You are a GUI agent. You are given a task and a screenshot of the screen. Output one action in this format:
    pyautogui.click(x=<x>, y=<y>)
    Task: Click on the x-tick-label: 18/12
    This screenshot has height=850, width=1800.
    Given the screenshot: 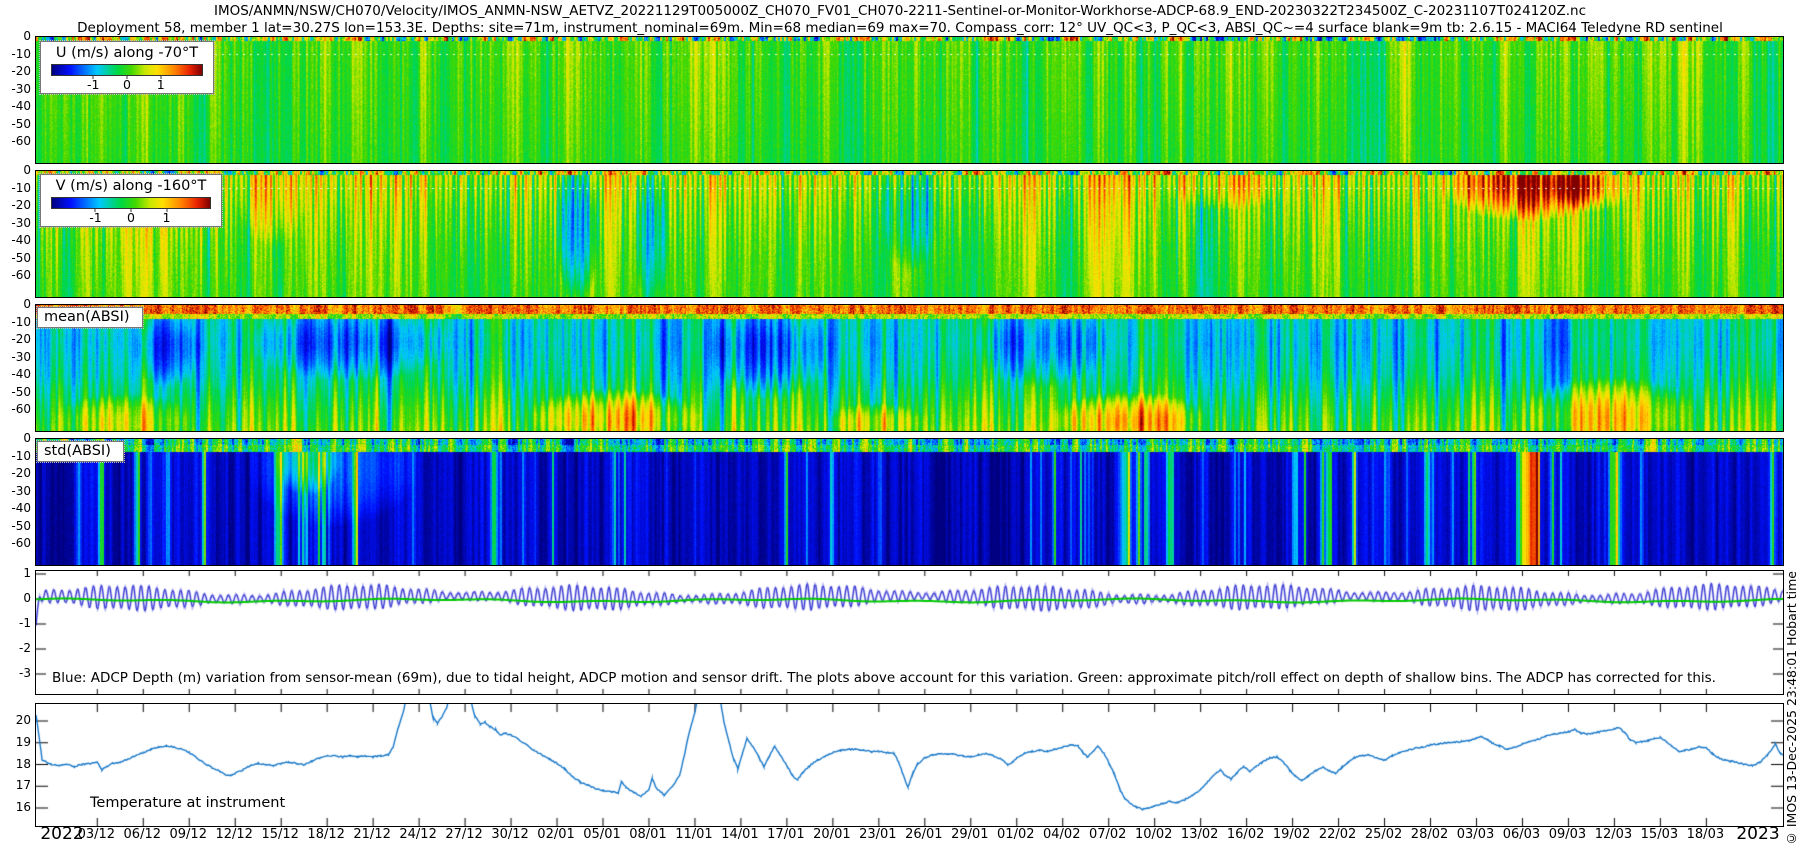 What is the action you would take?
    pyautogui.click(x=326, y=834)
    